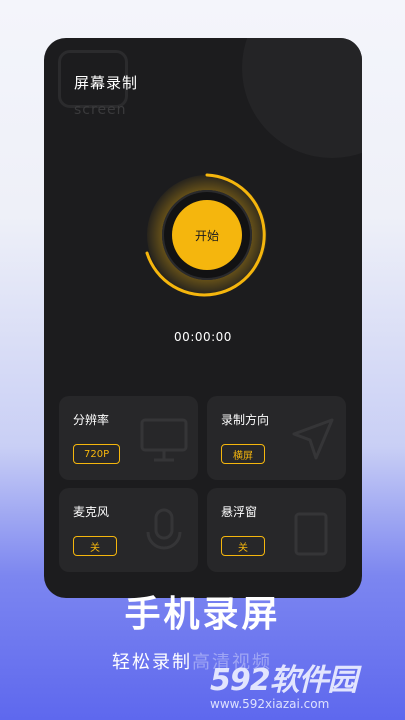 The height and width of the screenshot is (720, 405). I want to click on microphone-icon, so click(164, 529).